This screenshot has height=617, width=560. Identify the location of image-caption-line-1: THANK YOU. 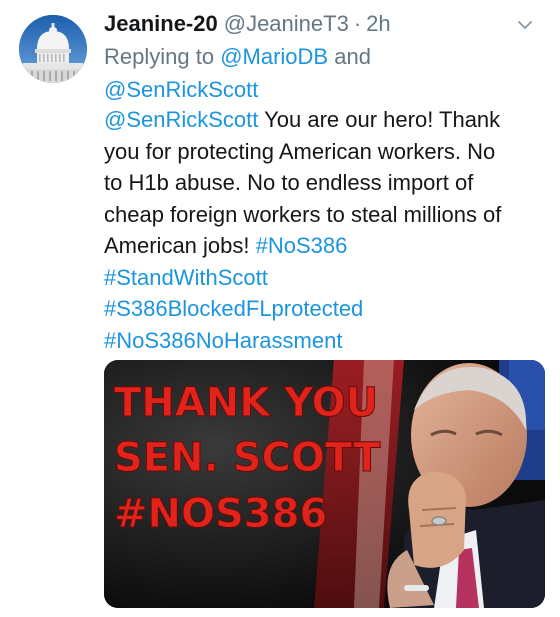
(246, 403).